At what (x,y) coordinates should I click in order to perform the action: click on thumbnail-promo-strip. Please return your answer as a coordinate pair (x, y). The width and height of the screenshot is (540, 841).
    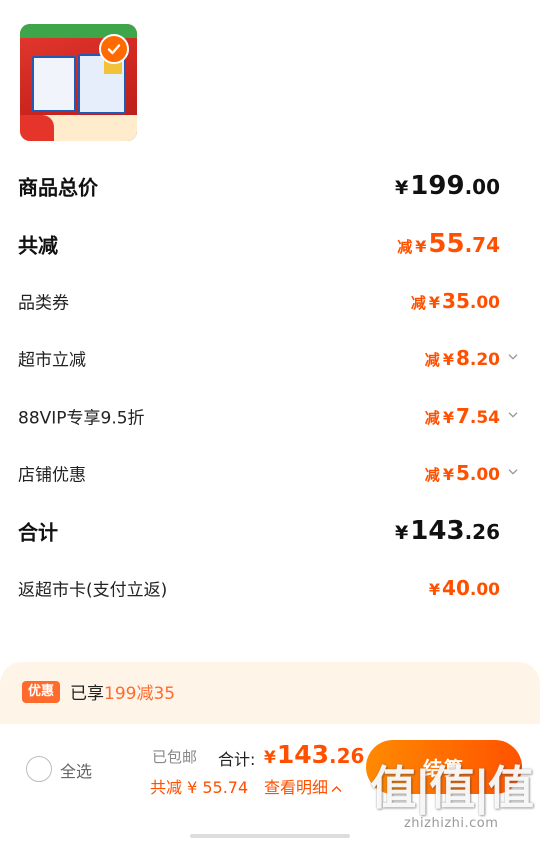
    Looking at the image, I should click on (78, 128).